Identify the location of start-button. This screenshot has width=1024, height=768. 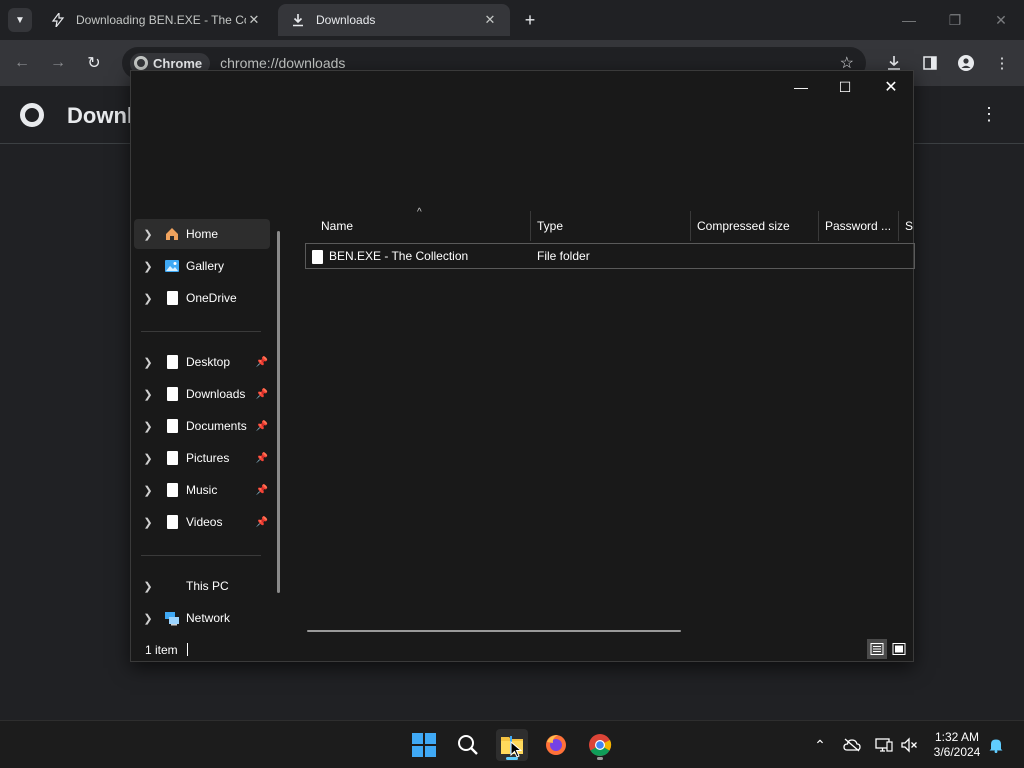
(424, 745).